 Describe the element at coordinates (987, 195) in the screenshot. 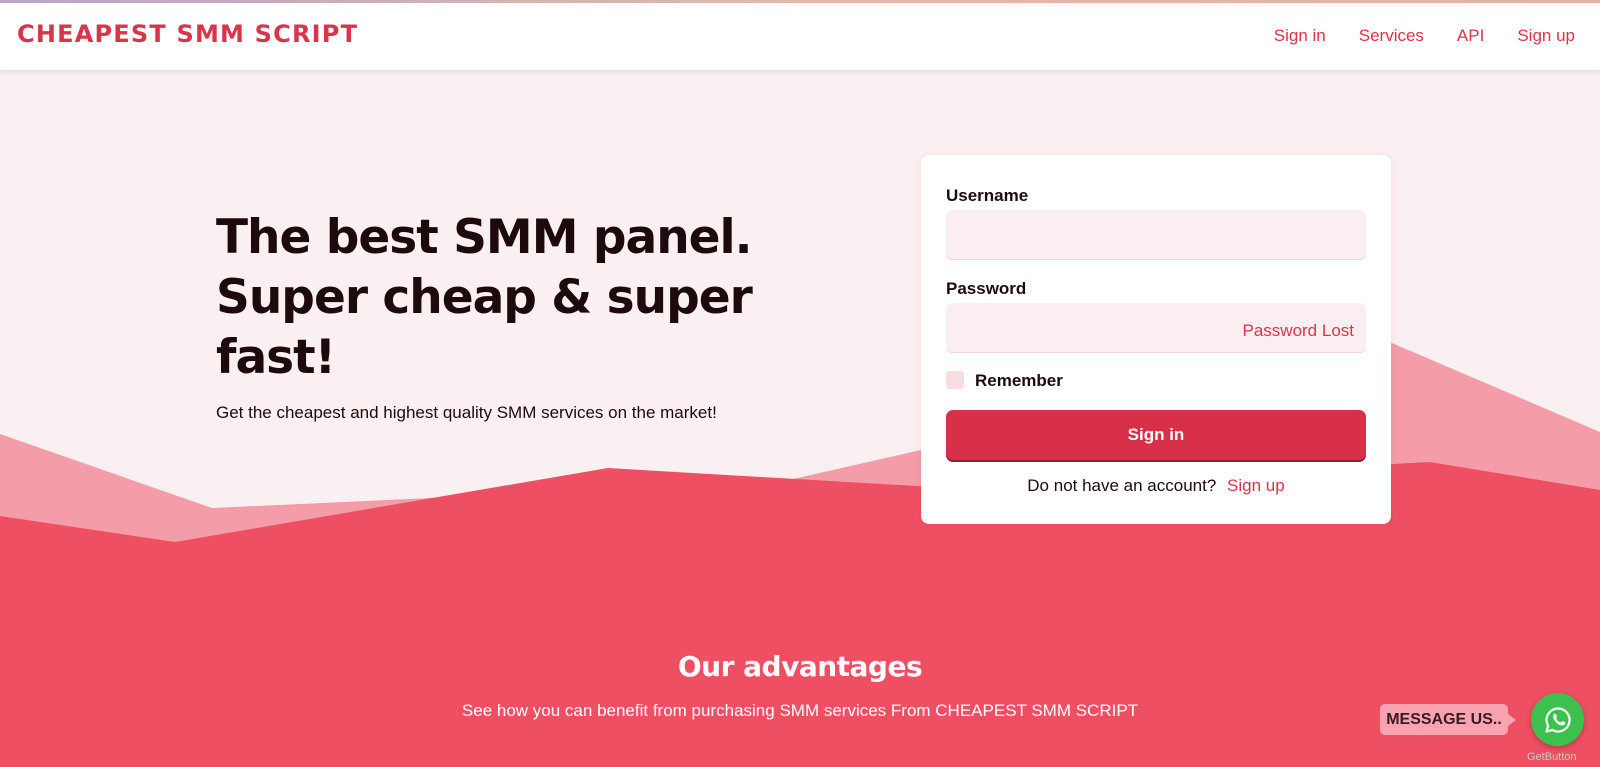

I see `username-label: Username` at that location.